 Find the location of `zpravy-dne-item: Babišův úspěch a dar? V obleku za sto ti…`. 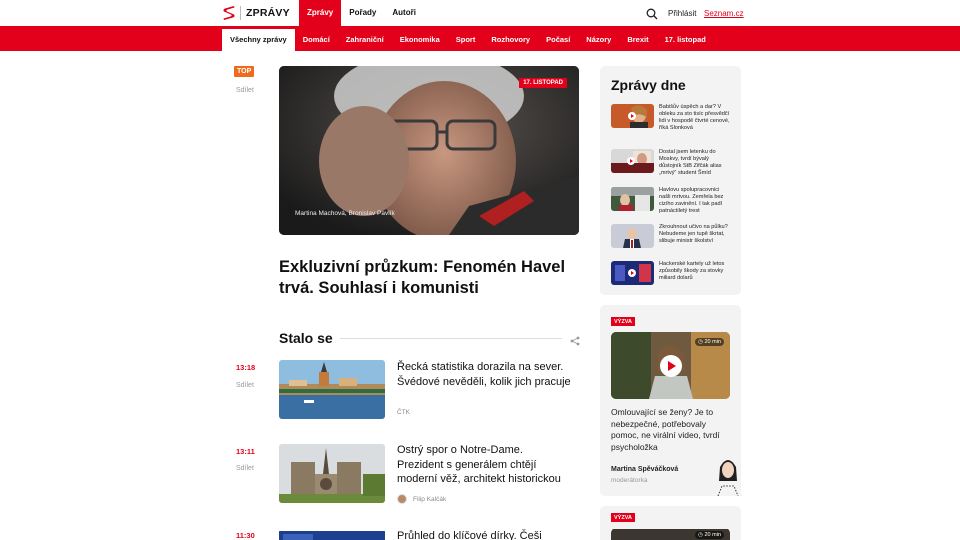

zpravy-dne-item: Babišův úspěch a dar? V obleku za sto ti… is located at coordinates (671, 119).